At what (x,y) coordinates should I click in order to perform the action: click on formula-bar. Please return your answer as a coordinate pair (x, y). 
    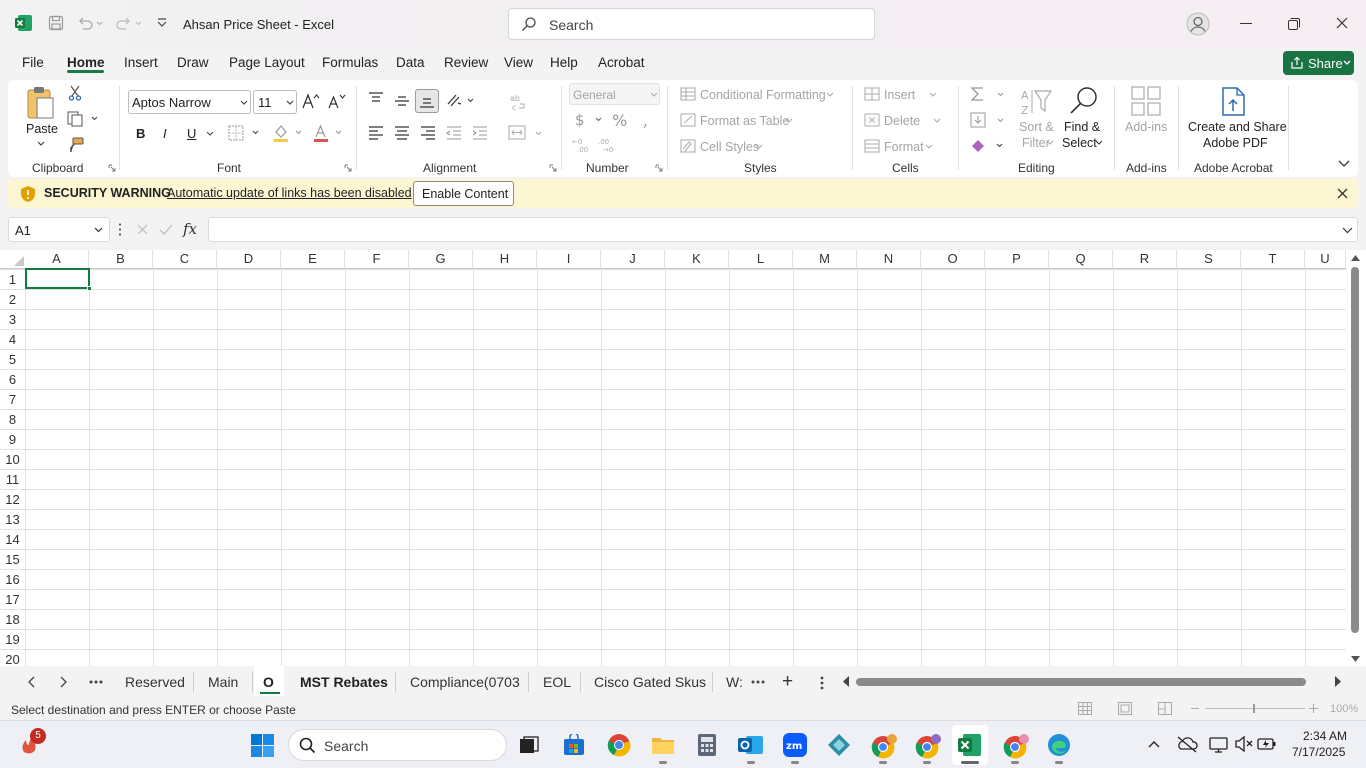
    Looking at the image, I should click on (783, 229).